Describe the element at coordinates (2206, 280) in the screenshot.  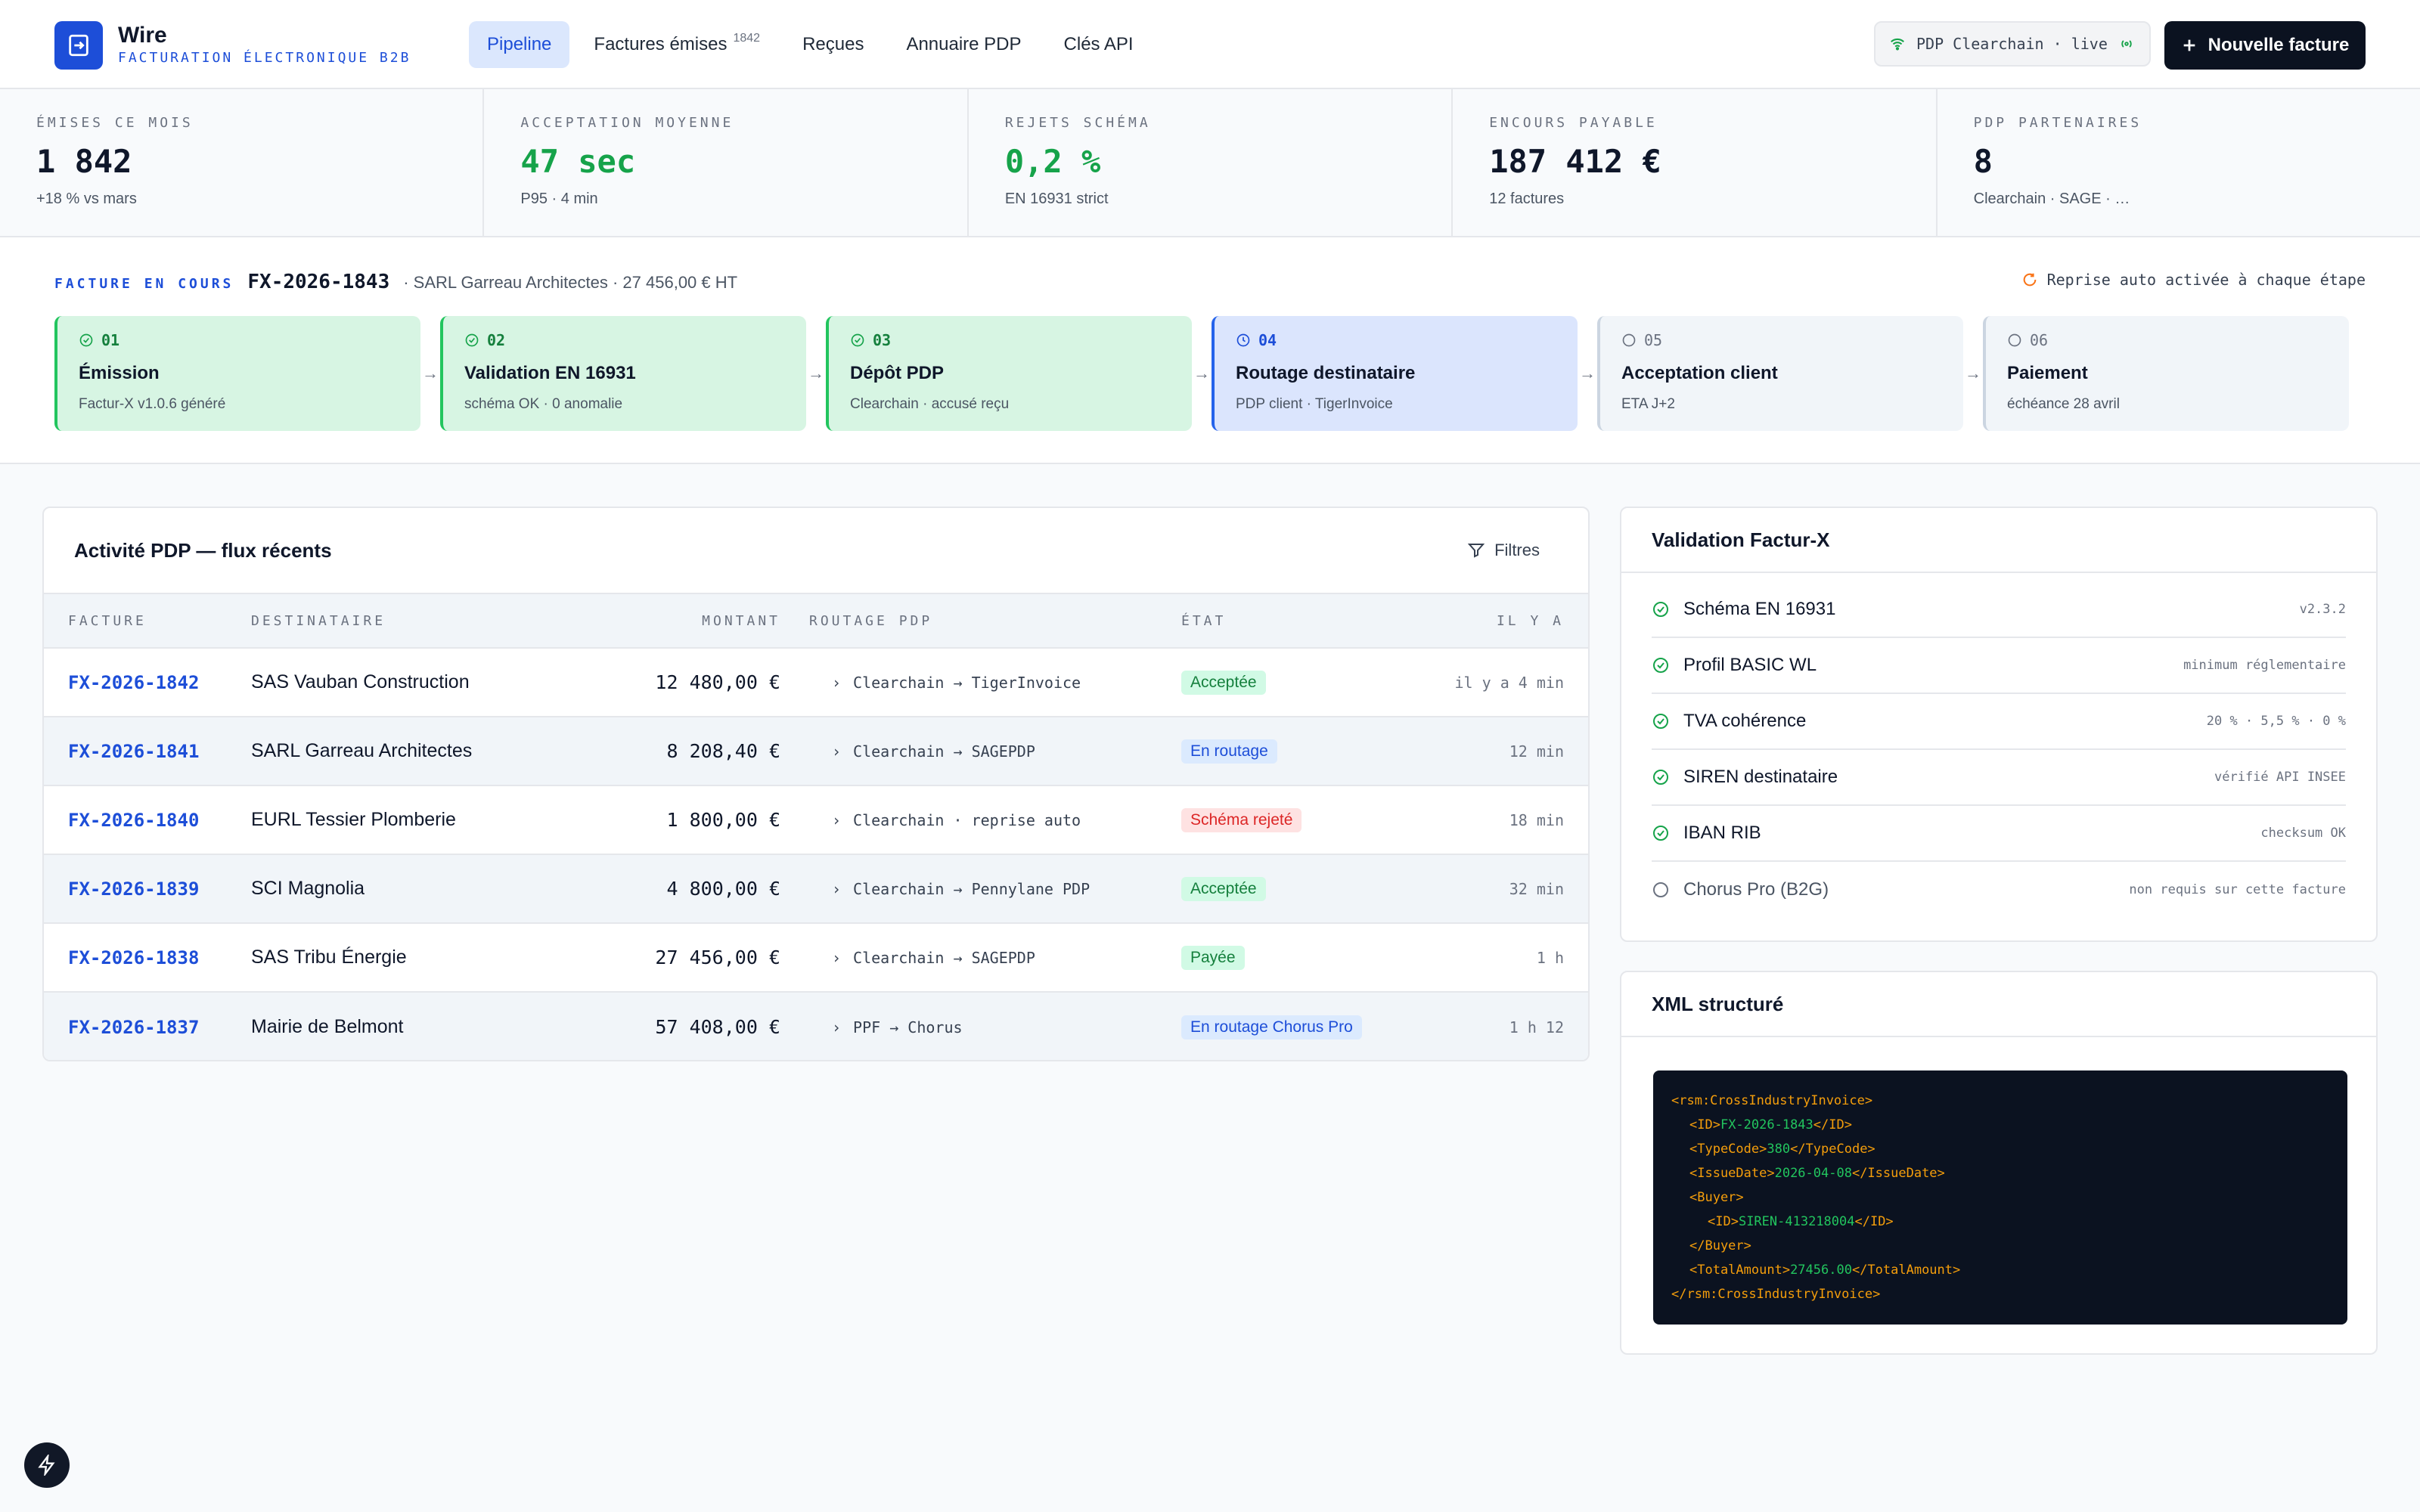
I see `auto-retry-label: Reprise auto activée à chaque étape` at that location.